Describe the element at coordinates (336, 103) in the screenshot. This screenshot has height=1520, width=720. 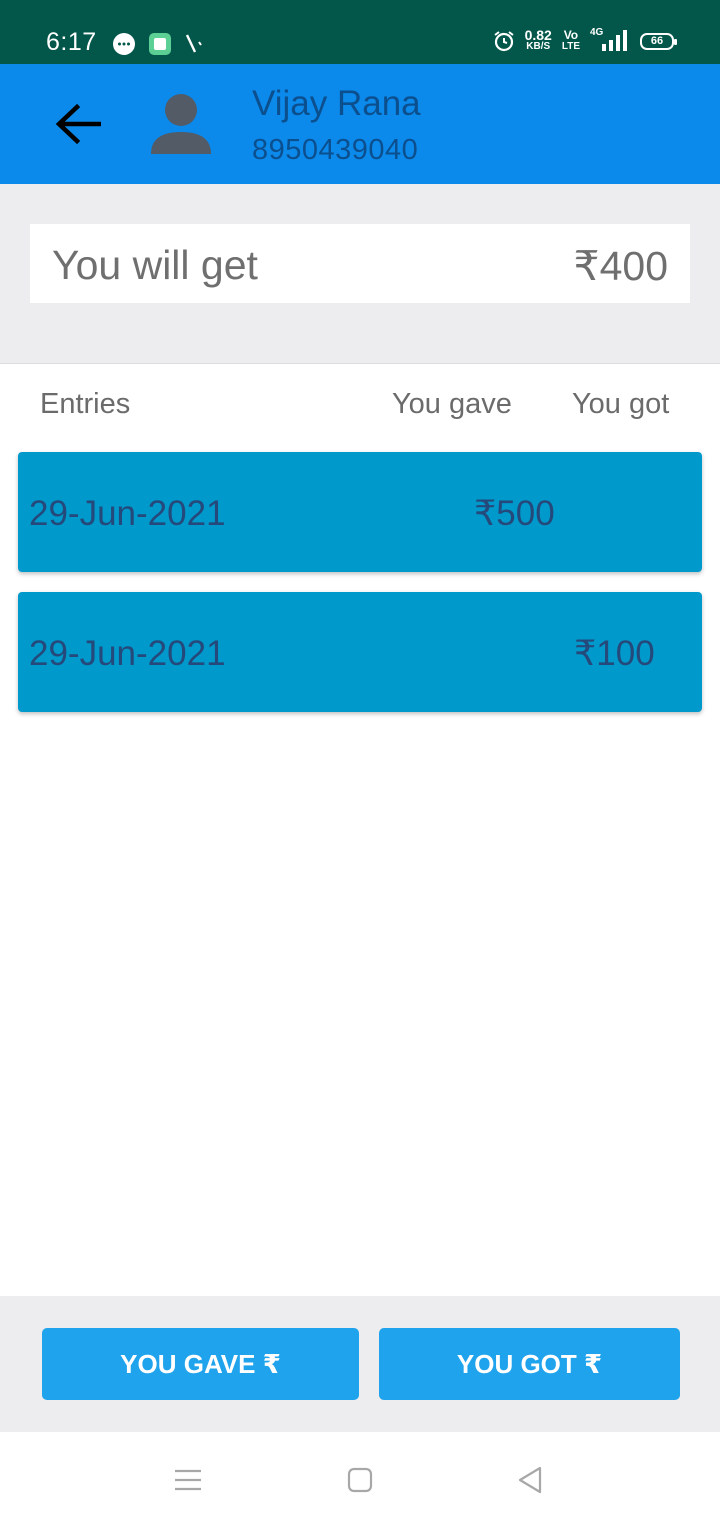
I see `contact-name: Vijay Rana` at that location.